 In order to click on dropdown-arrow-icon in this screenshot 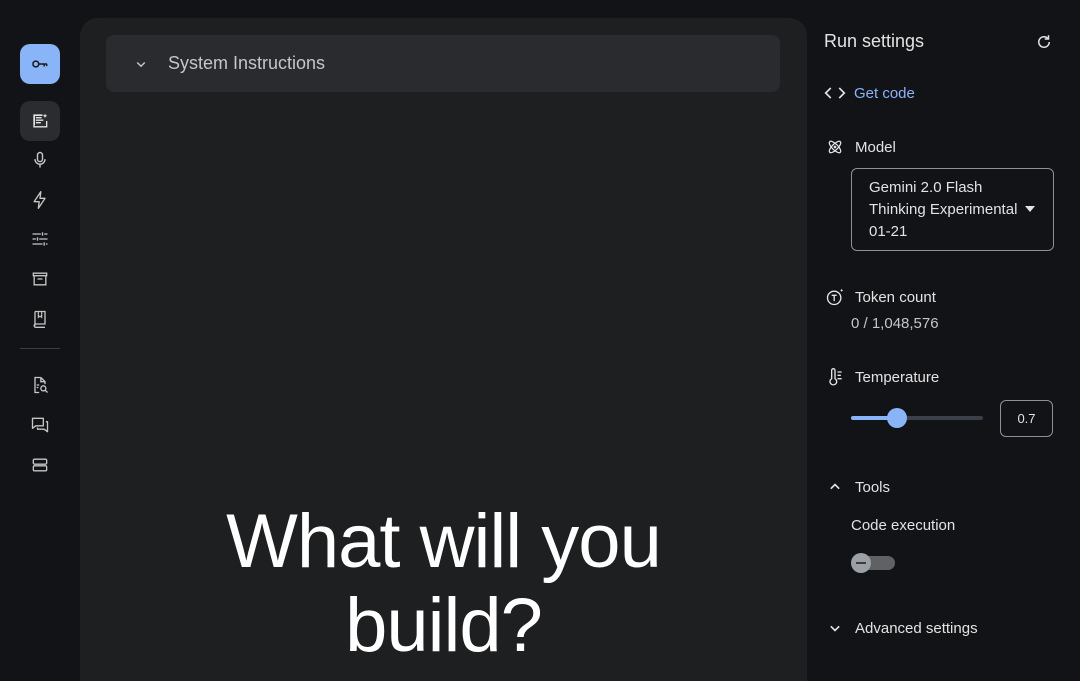, I will do `click(1030, 209)`.